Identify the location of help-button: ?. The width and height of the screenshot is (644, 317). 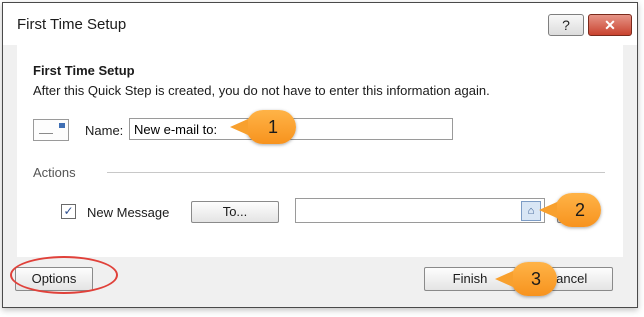
(566, 25).